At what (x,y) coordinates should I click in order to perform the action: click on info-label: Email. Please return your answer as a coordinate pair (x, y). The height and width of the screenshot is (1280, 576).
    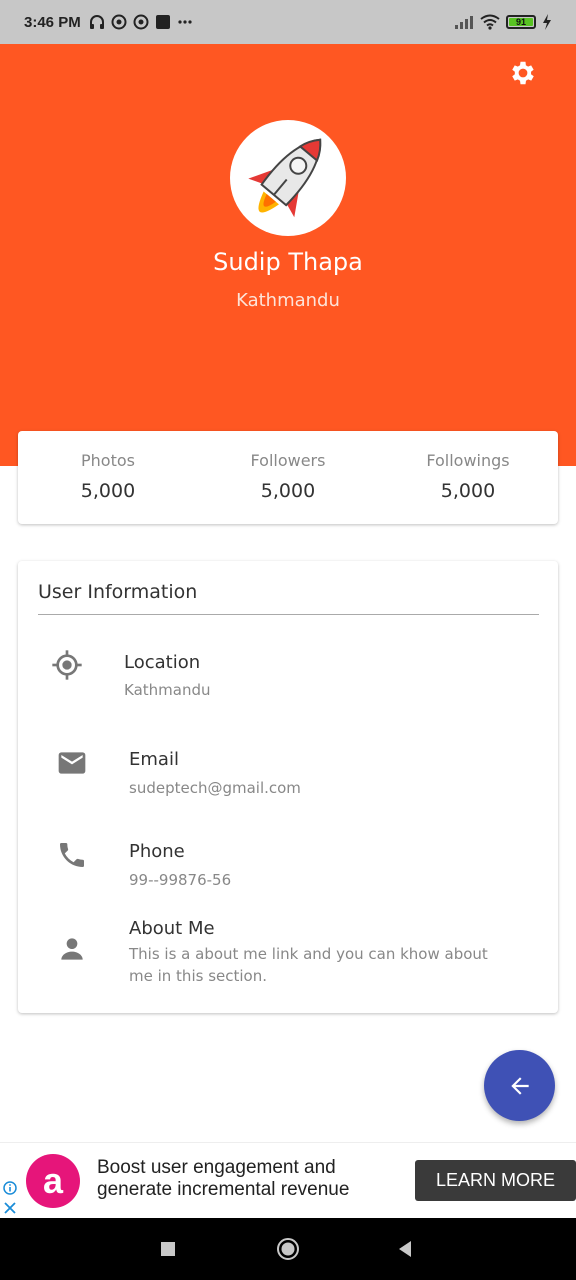
    Looking at the image, I should click on (154, 759).